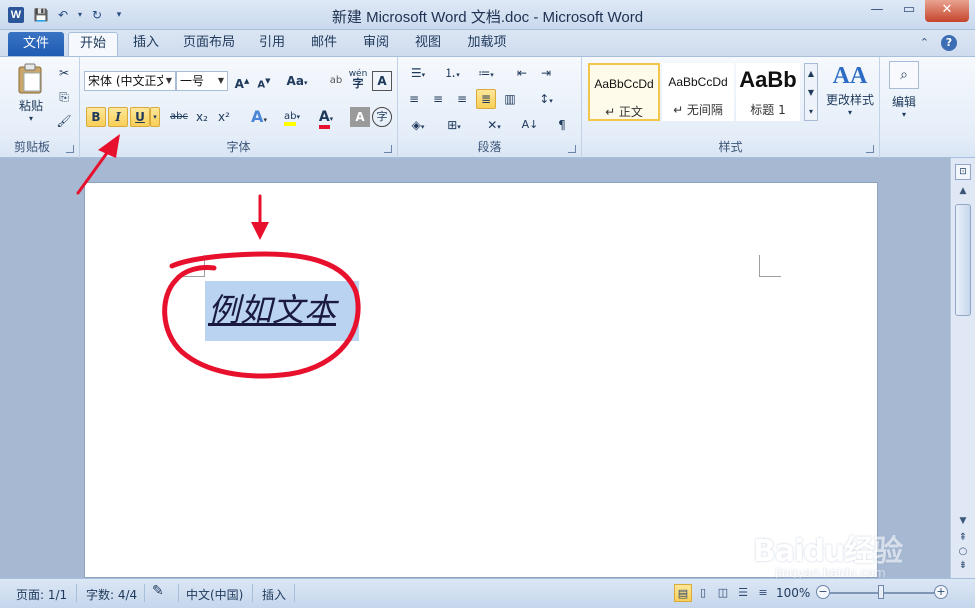 This screenshot has width=975, height=608. Describe the element at coordinates (963, 553) in the screenshot. I see `browse-object-icon: ○` at that location.